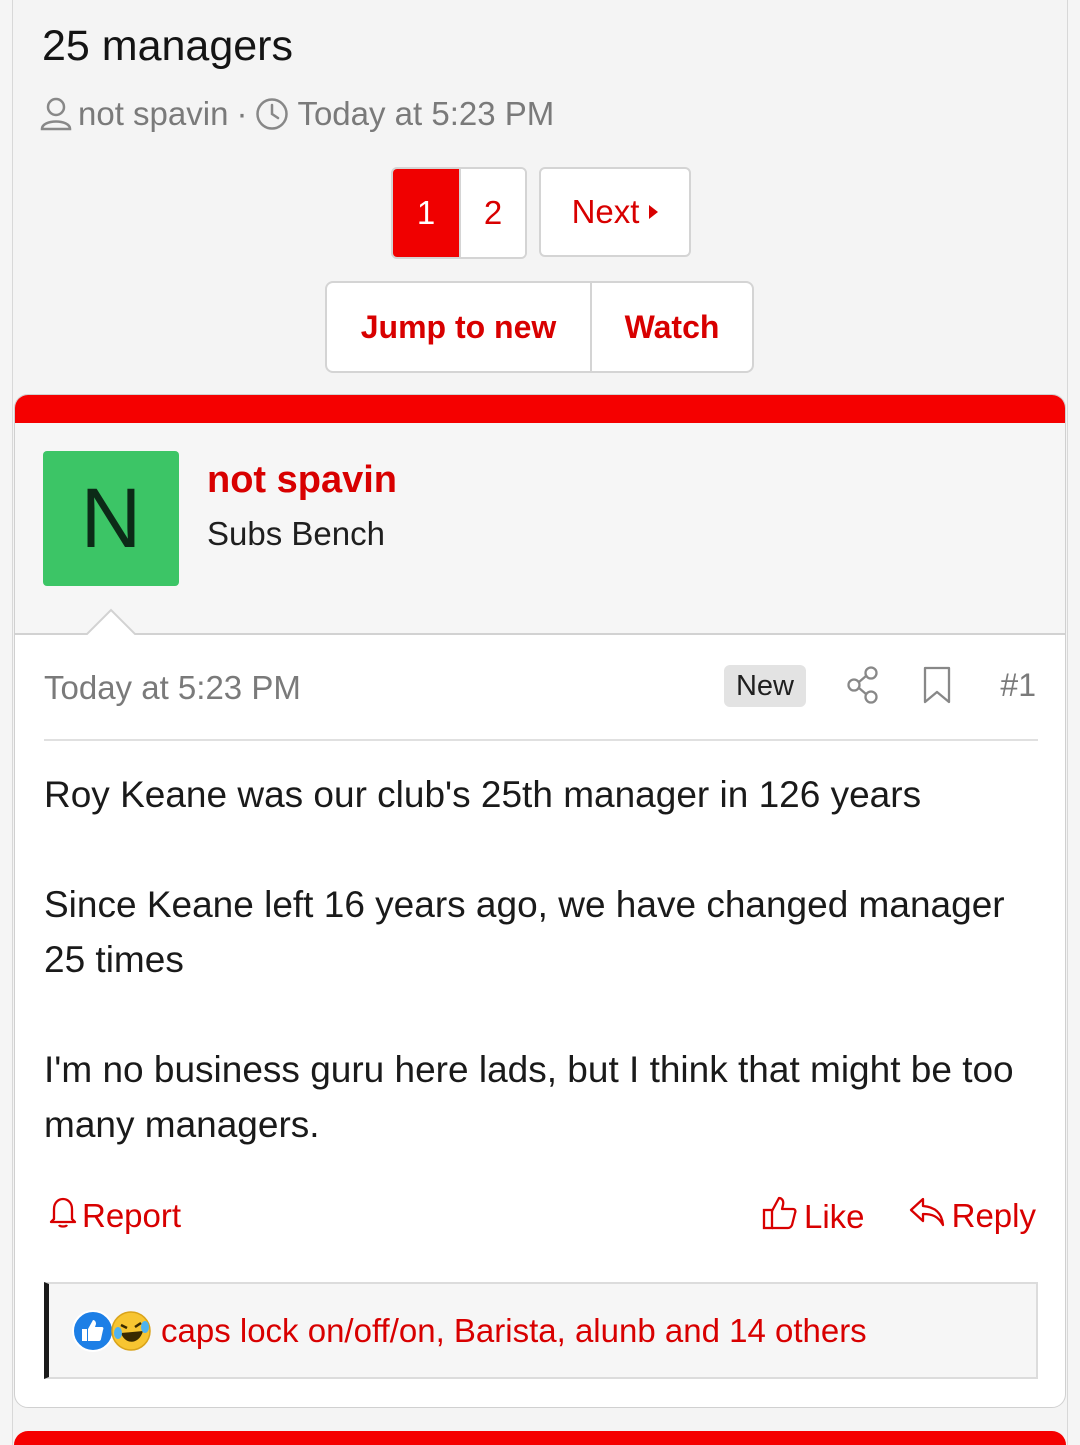 The height and width of the screenshot is (1445, 1080). What do you see at coordinates (834, 1216) in the screenshot?
I see `like-label: Like` at bounding box center [834, 1216].